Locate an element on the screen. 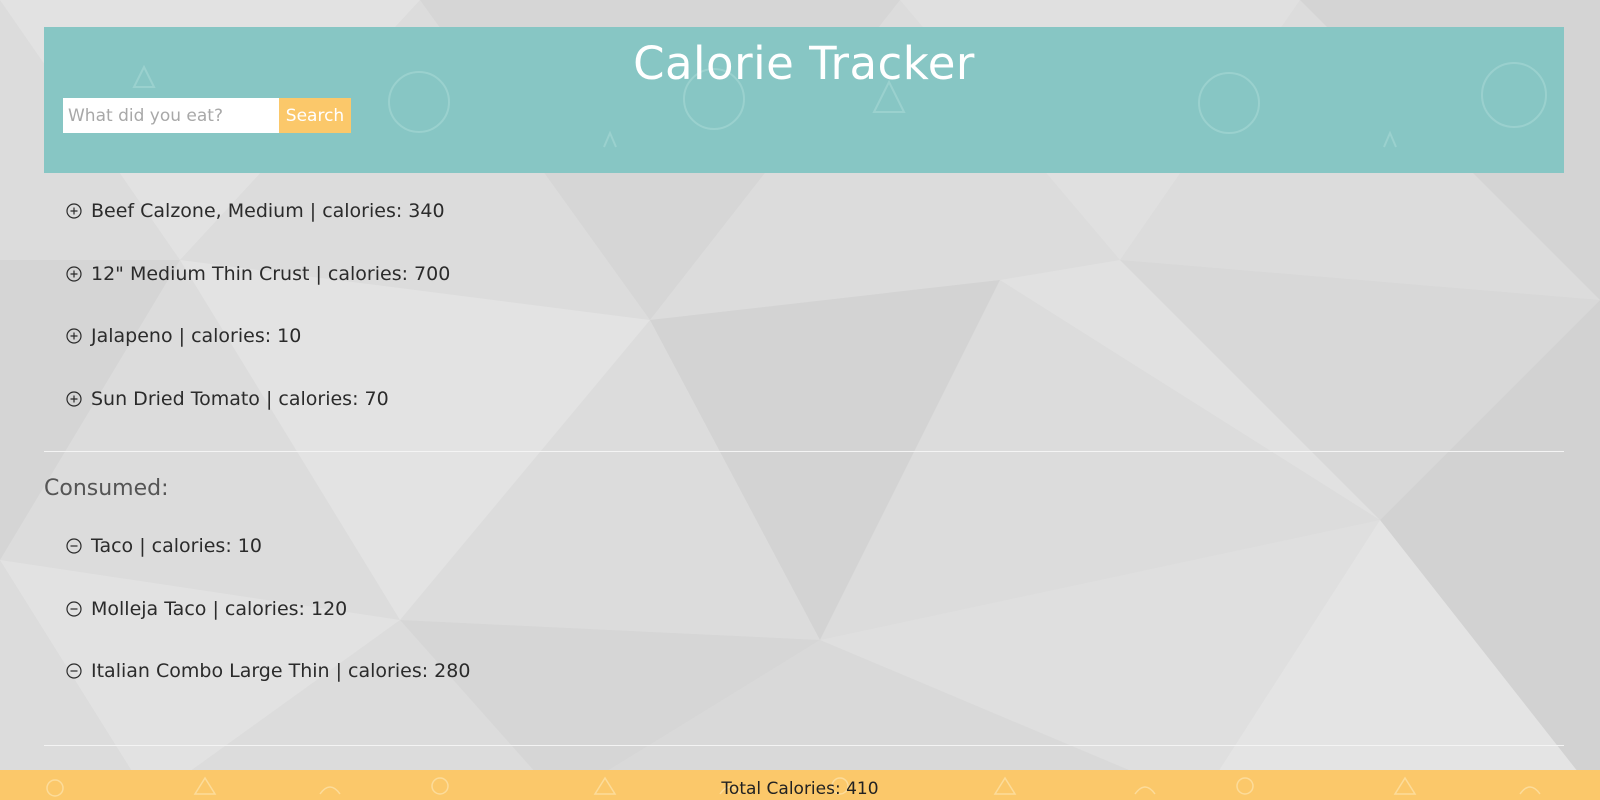 The image size is (1600, 800). search-bar: Search is located at coordinates (207, 115).